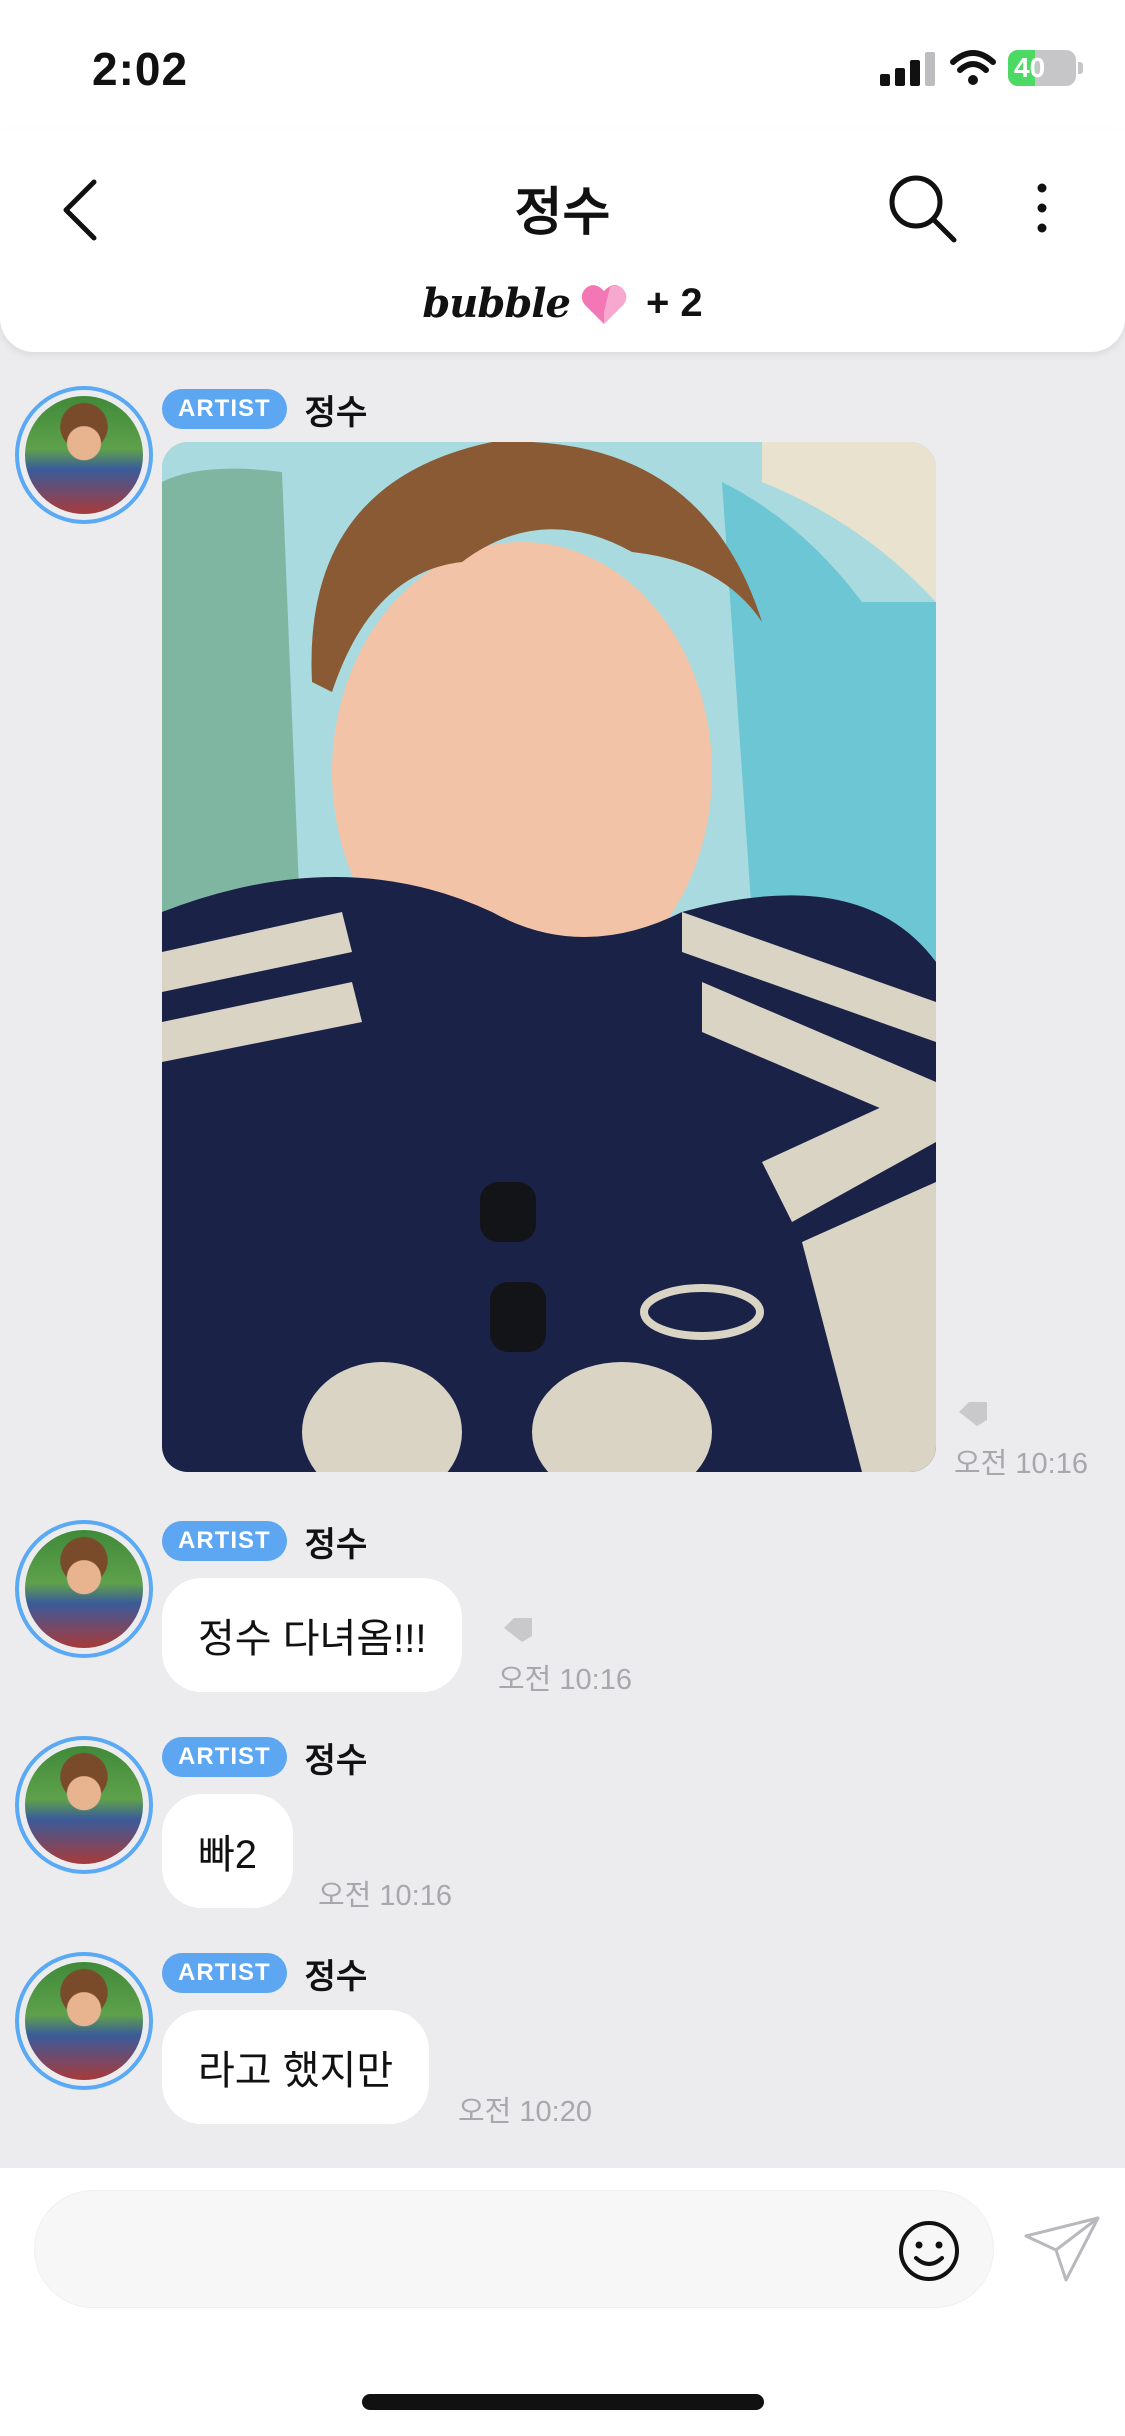  Describe the element at coordinates (922, 208) in the screenshot. I see `search-icon` at that location.